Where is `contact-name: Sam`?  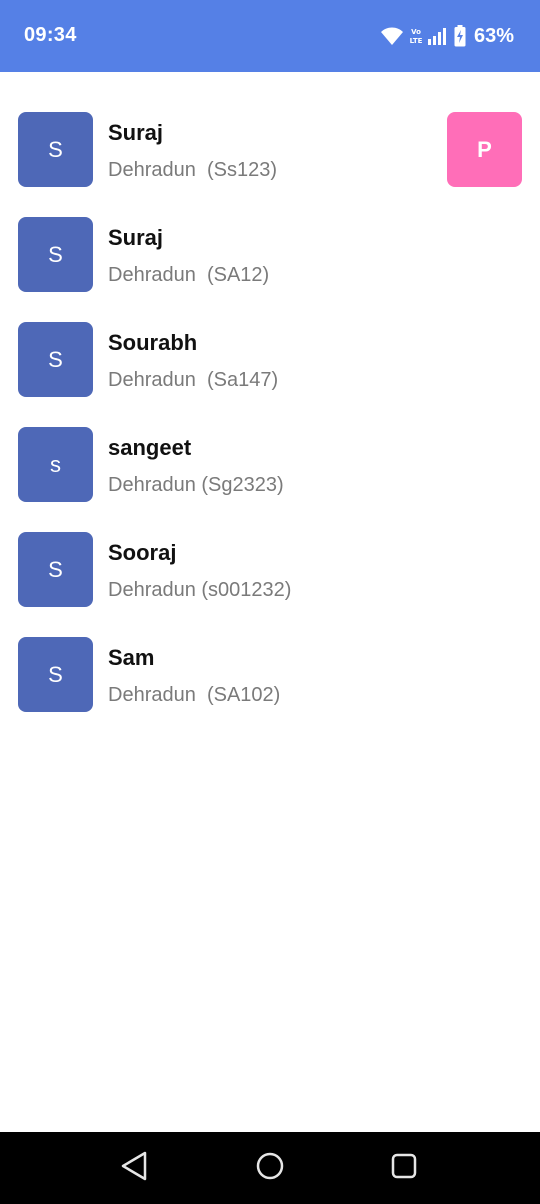 contact-name: Sam is located at coordinates (131, 657).